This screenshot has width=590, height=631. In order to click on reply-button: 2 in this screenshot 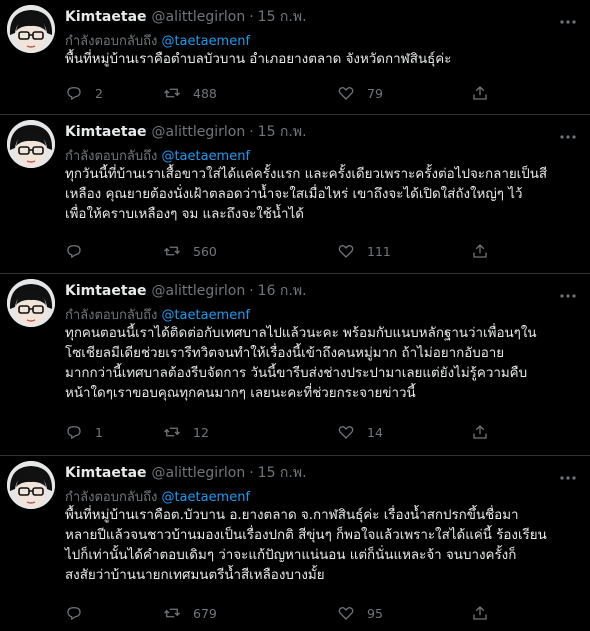, I will do `click(84, 93)`.